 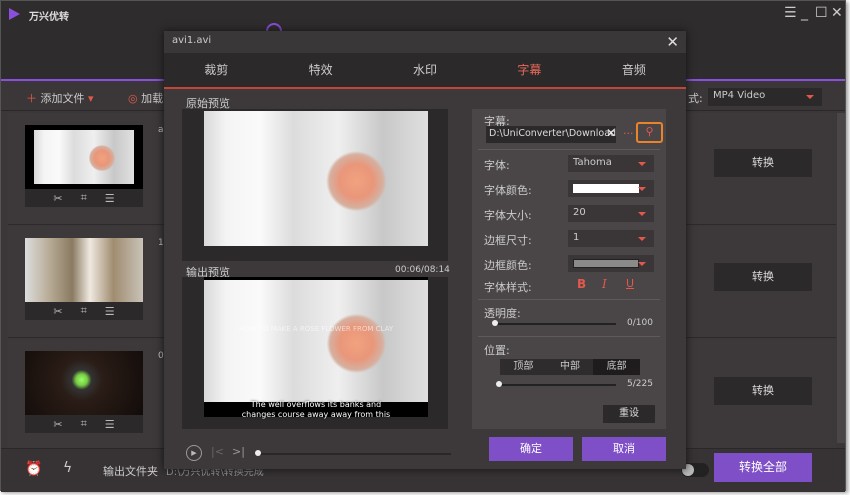 What do you see at coordinates (258, 453) in the screenshot?
I see `playback-knob` at bounding box center [258, 453].